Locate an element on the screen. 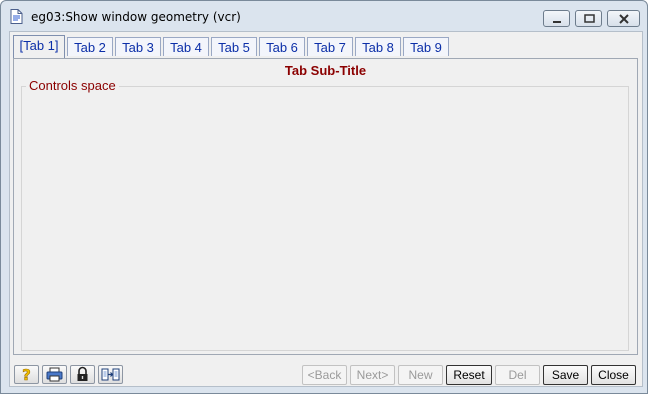 Image resolution: width=648 pixels, height=394 pixels. back-button: <Back is located at coordinates (324, 375).